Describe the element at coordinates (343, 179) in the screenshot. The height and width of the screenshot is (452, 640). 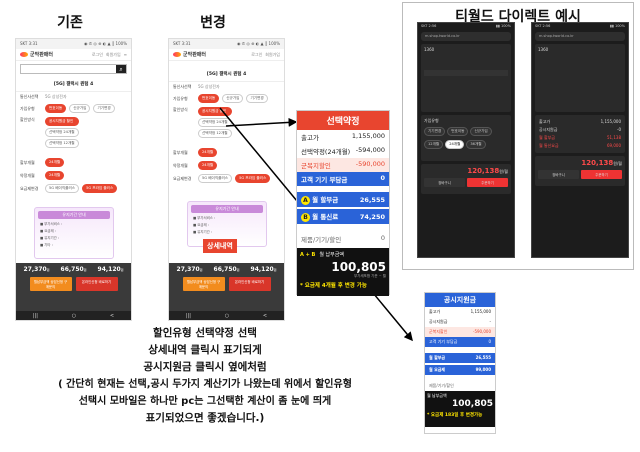
I see `detail-row: 고객 기기 부담금 0` at that location.